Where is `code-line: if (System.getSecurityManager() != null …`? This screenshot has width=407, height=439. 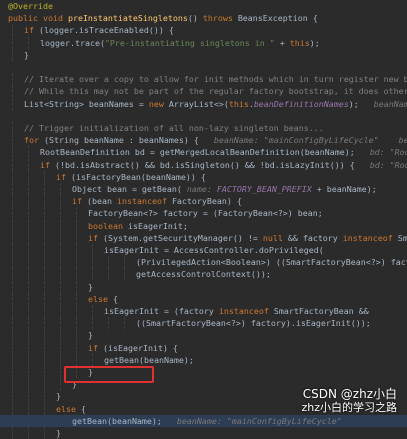 code-line: if (System.getSecurityManager() != null … is located at coordinates (203, 237).